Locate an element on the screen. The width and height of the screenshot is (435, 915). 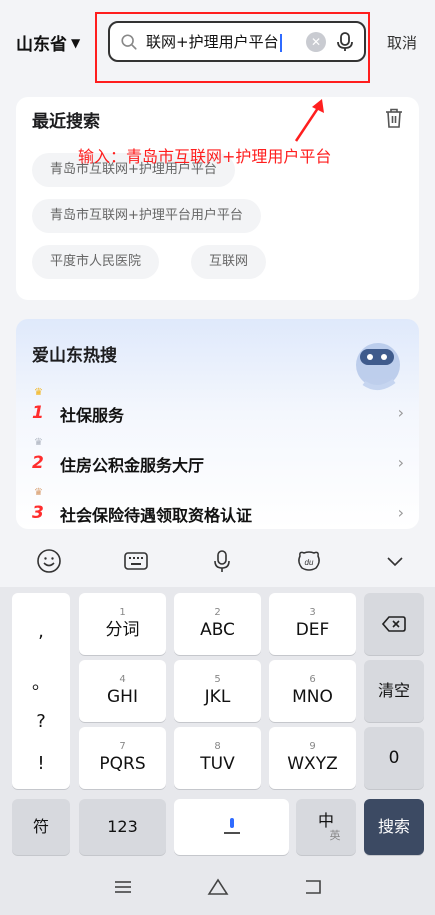
keyboard-toolbar: du is located at coordinates (217, 561).